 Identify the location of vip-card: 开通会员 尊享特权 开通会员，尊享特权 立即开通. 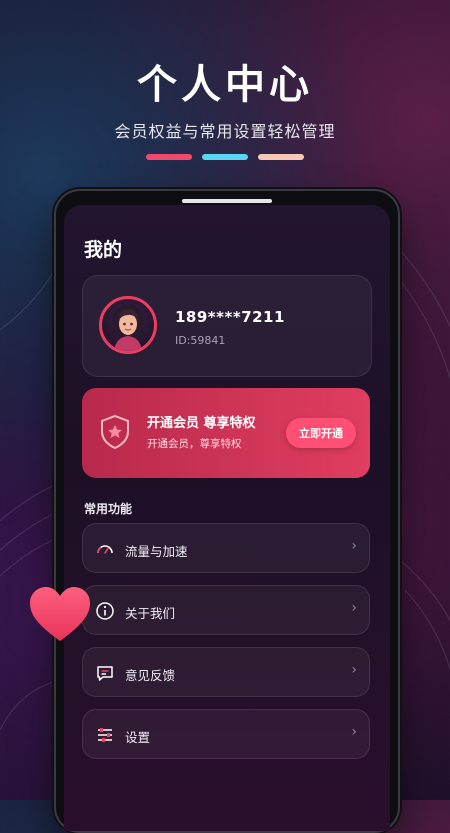
(226, 433).